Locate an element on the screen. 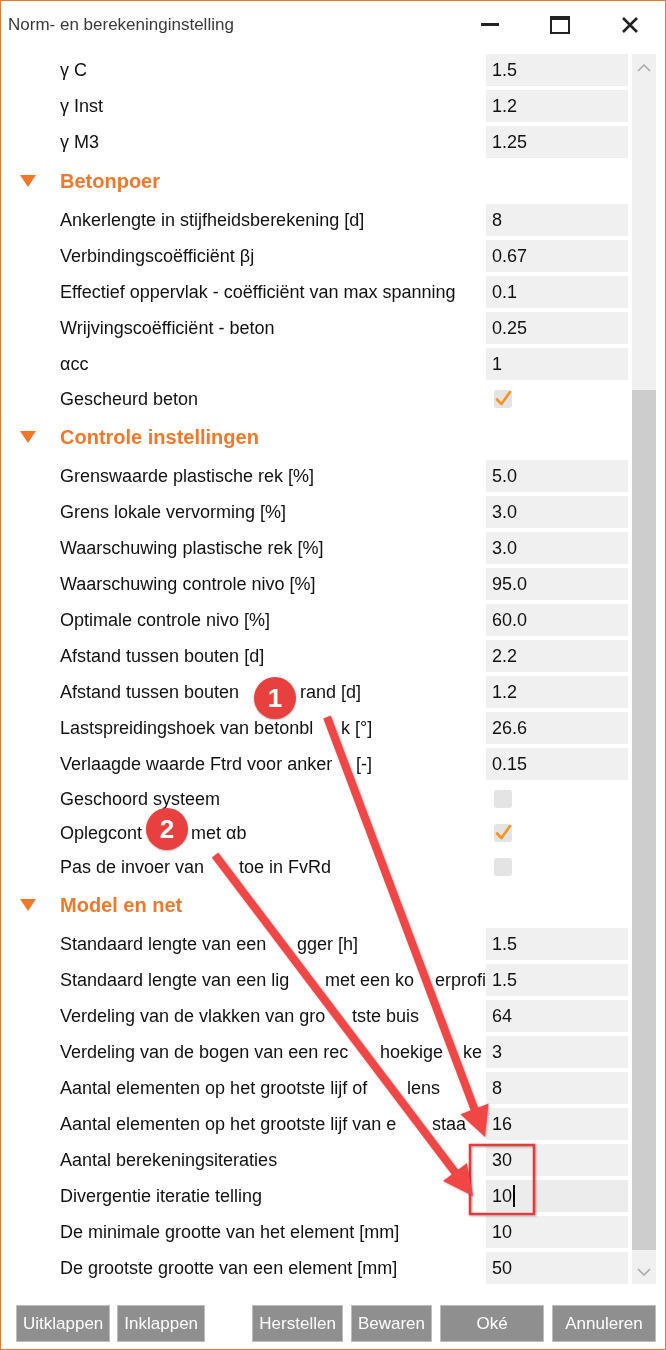 The width and height of the screenshot is (666, 1350). setting-label: Standaard lengte van een lig is located at coordinates (175, 980).